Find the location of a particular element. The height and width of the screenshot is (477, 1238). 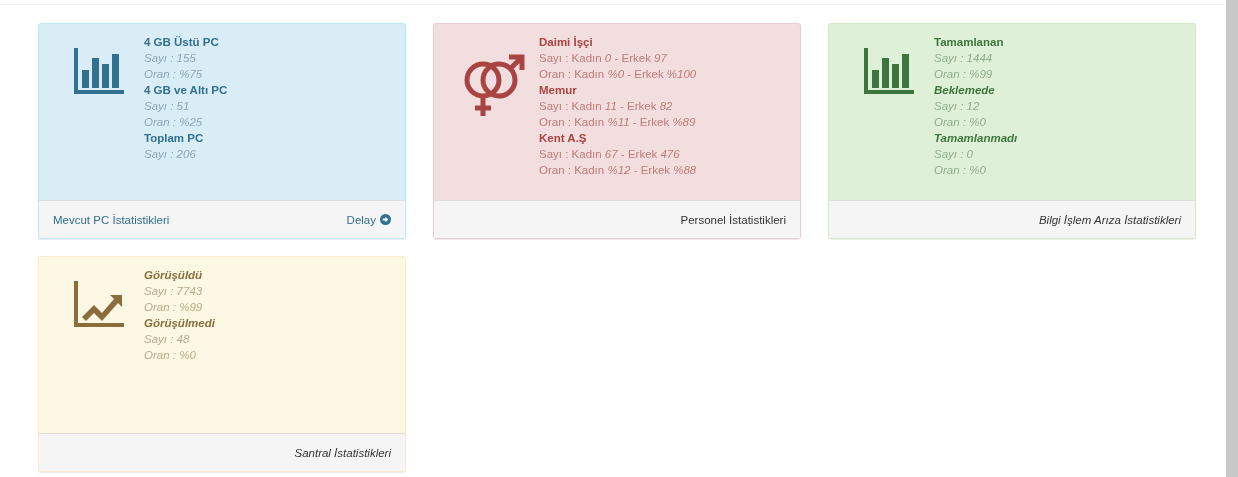

arrow-circle-icon is located at coordinates (385, 219).